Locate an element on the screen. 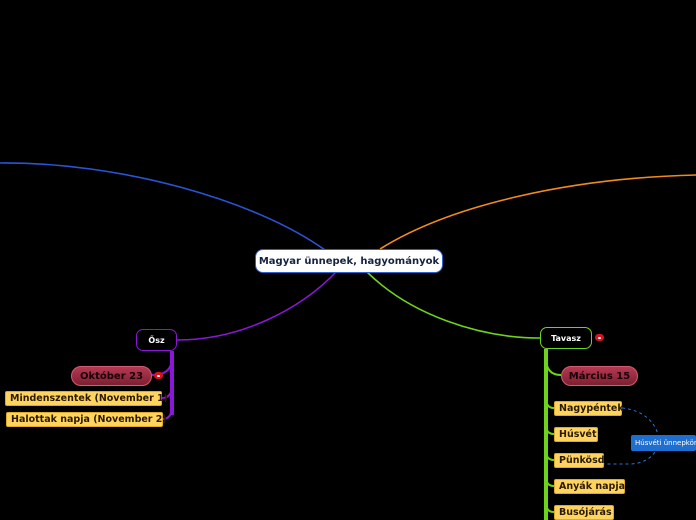 Image resolution: width=696 pixels, height=520 pixels. topic-tavasz: Tavasz is located at coordinates (566, 338).